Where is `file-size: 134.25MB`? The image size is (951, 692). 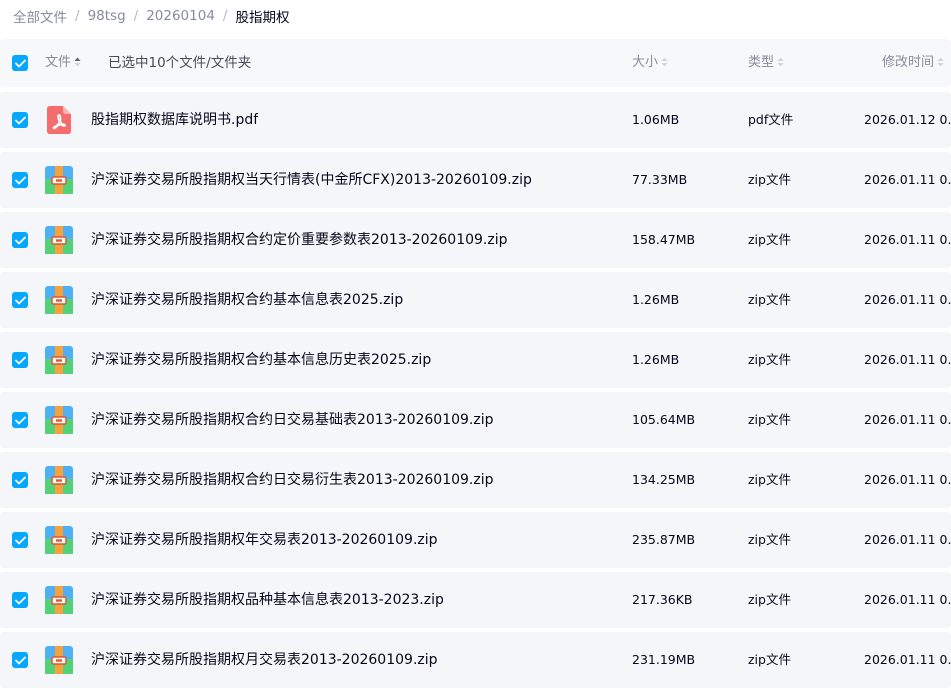 file-size: 134.25MB is located at coordinates (664, 479).